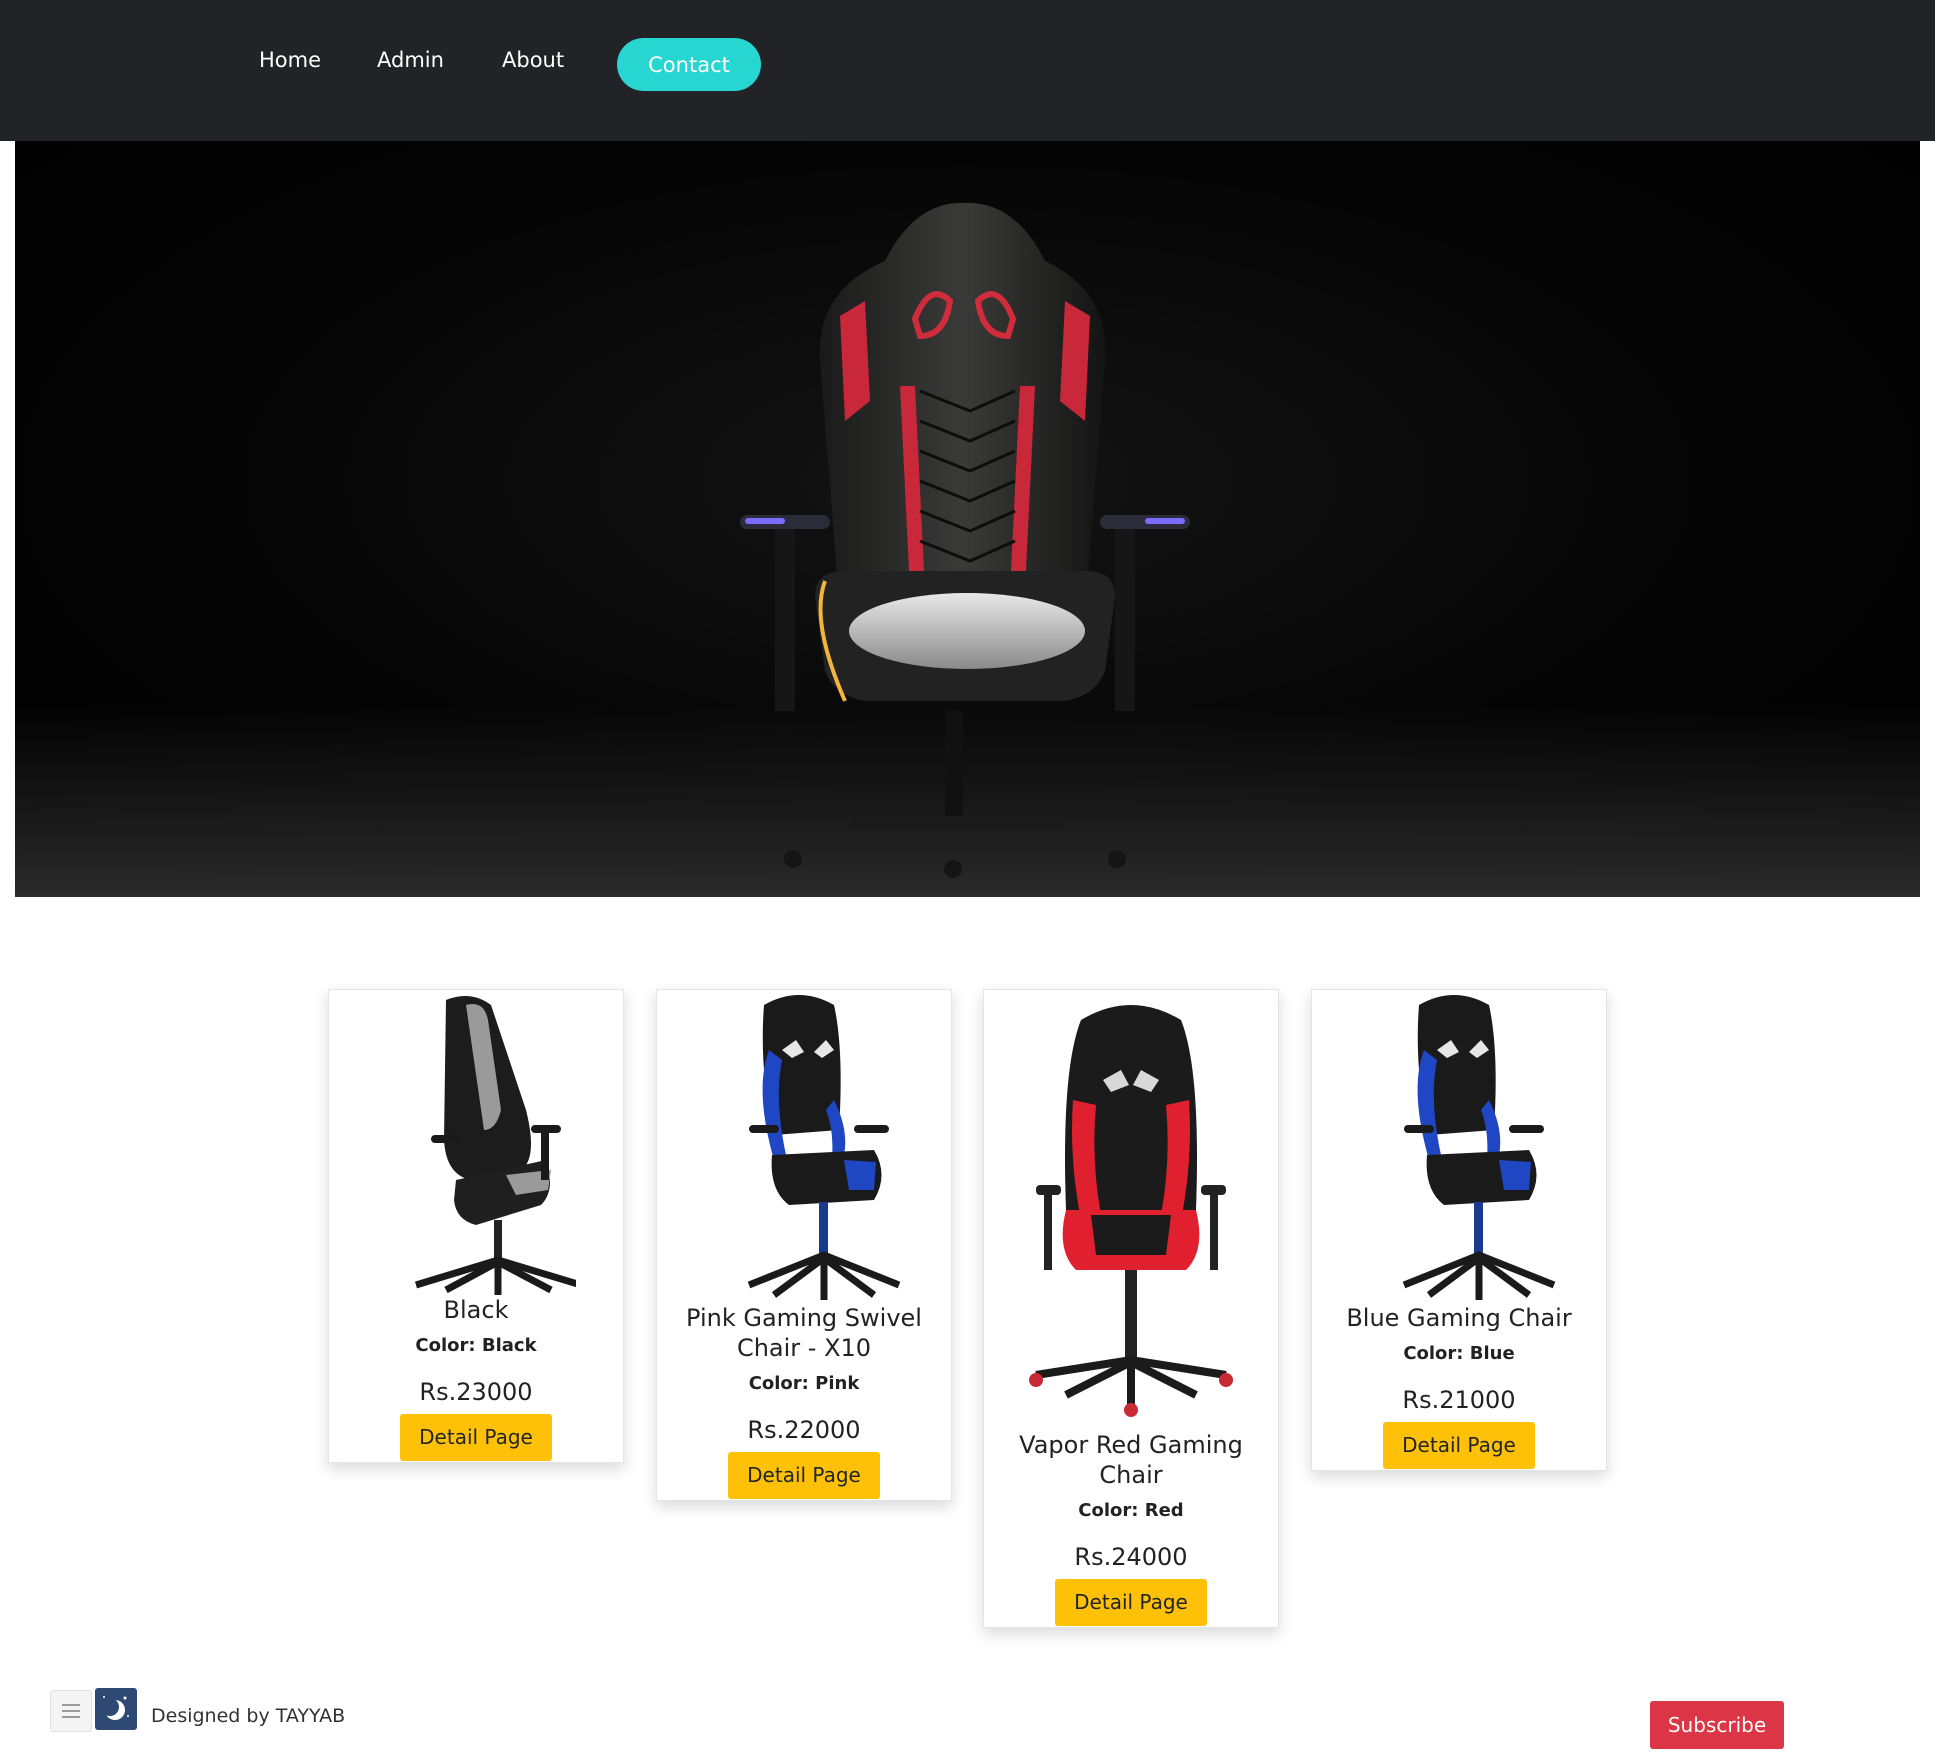  Describe the element at coordinates (1459, 1318) in the screenshot. I see `product-name: Blue Gaming Chair` at that location.